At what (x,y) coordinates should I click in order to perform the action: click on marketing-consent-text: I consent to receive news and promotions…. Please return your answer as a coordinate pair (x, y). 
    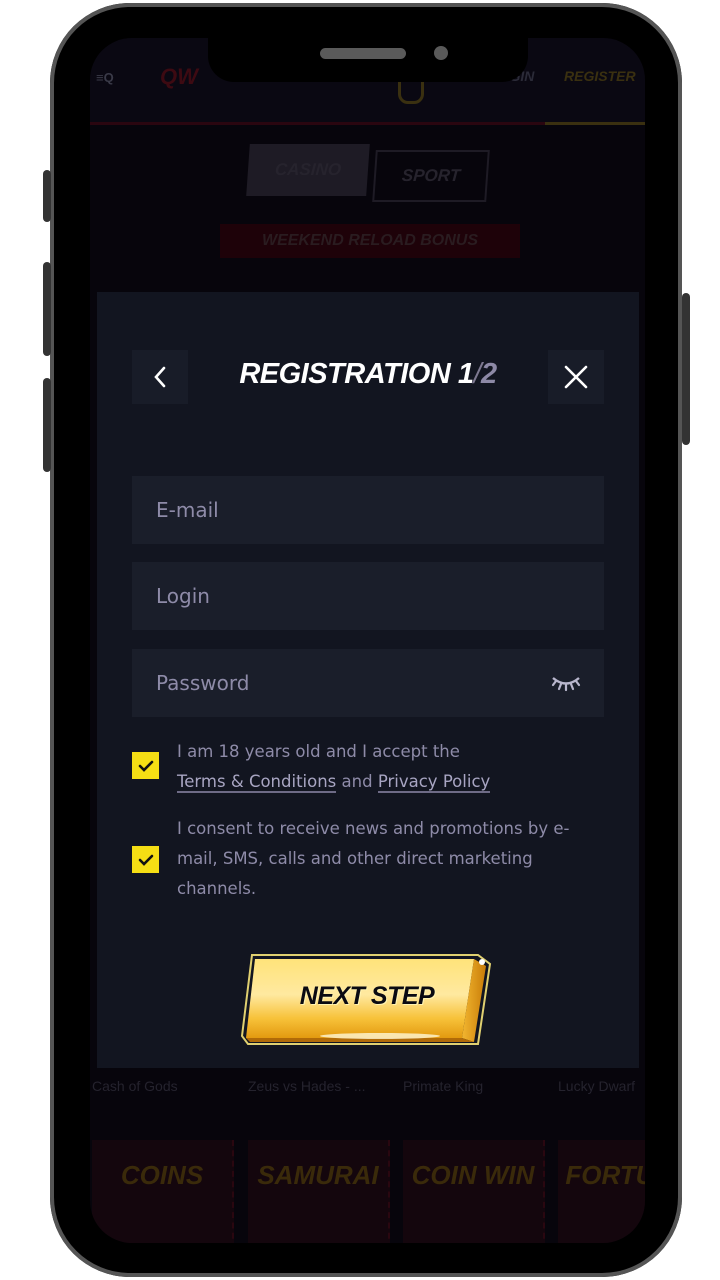
    Looking at the image, I should click on (373, 858).